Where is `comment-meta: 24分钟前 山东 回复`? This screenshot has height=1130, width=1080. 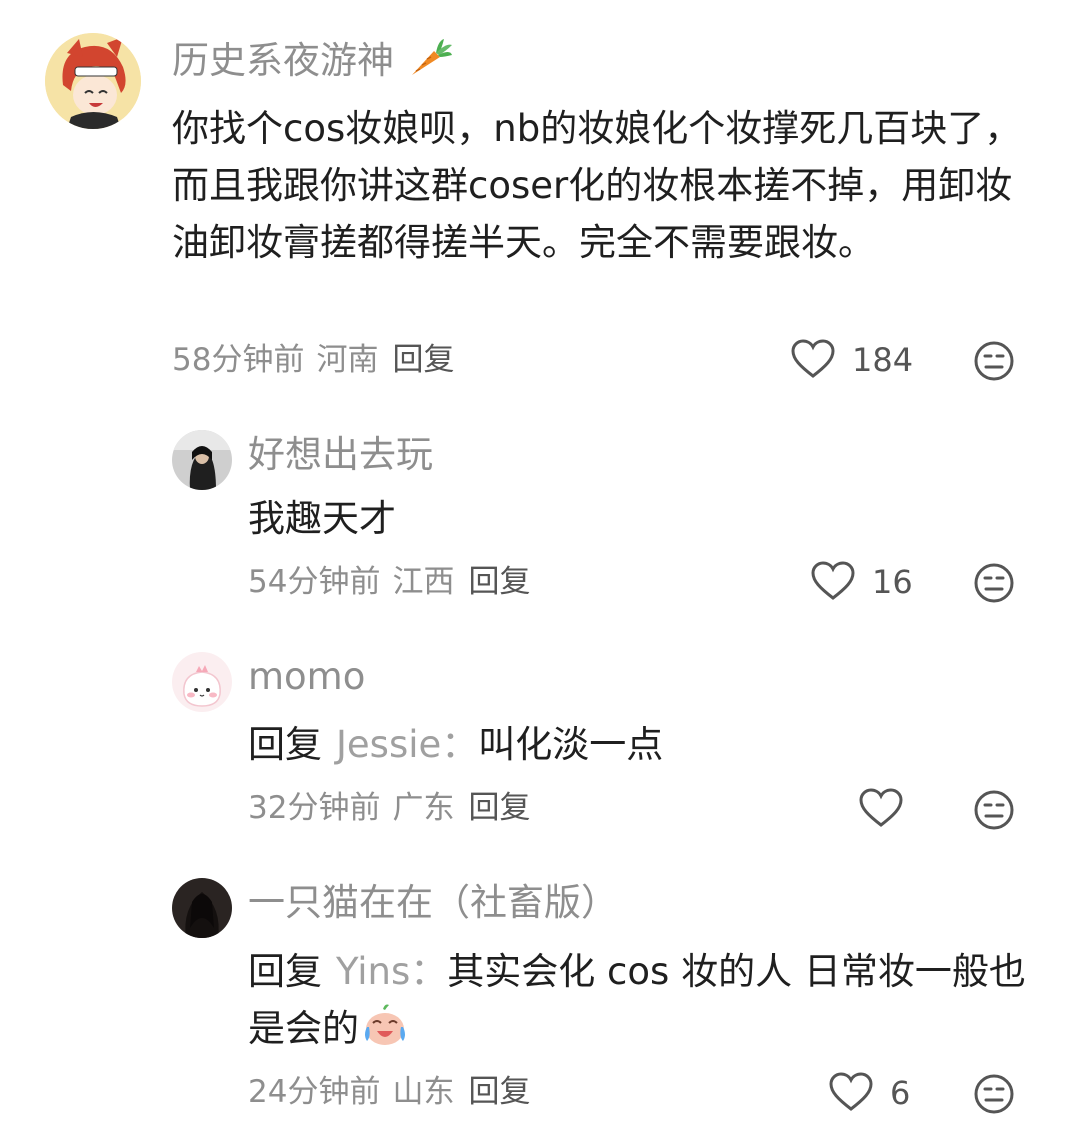 comment-meta: 24分钟前 山东 回复 is located at coordinates (389, 1092).